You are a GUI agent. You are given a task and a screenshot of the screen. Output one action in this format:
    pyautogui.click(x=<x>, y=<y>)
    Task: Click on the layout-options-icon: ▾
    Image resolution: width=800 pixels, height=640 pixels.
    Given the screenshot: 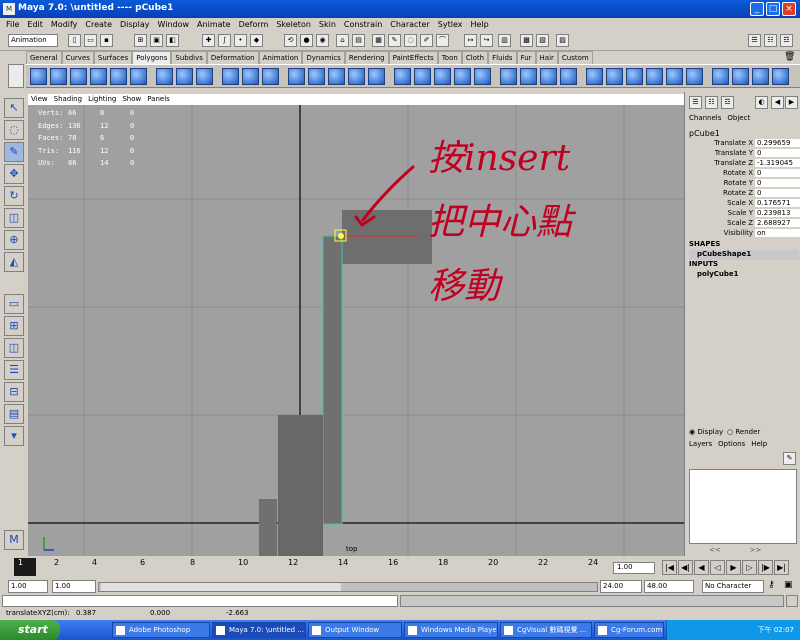 What is the action you would take?
    pyautogui.click(x=14, y=436)
    